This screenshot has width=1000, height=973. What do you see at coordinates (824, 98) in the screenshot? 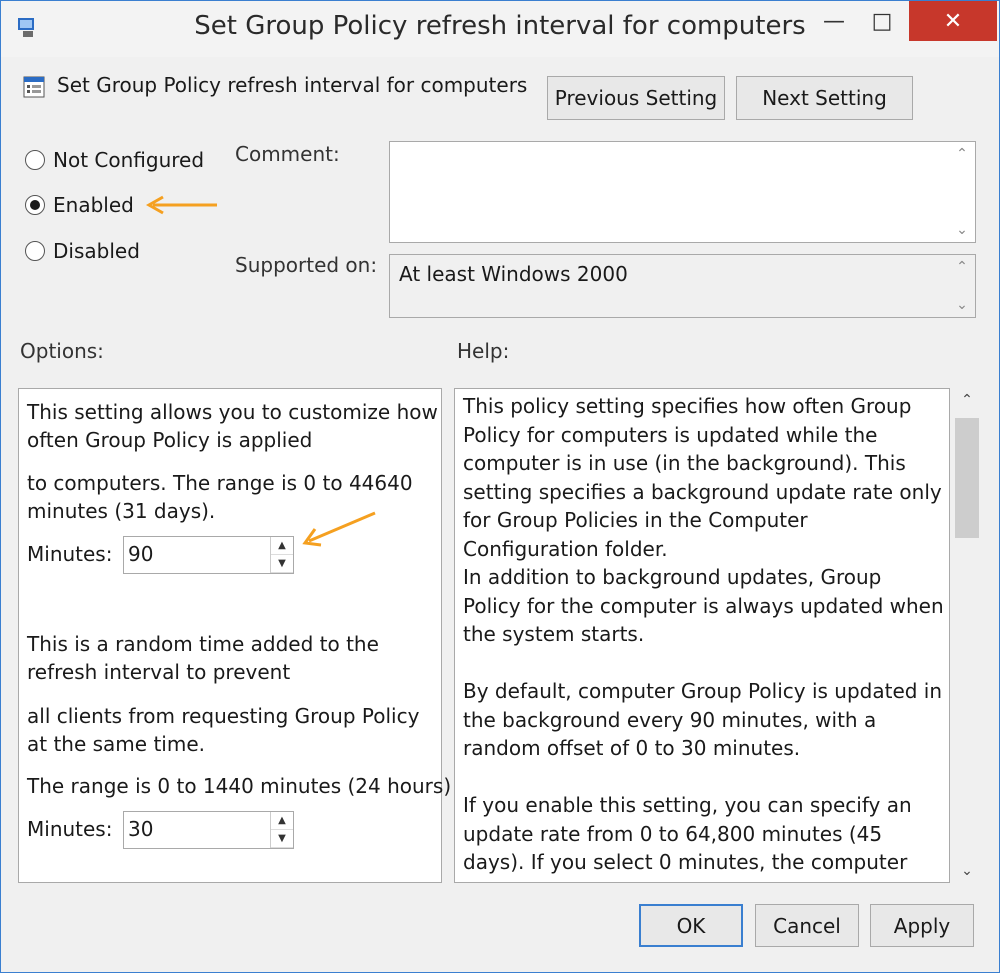
I see `next-setting-button: Next Setting` at bounding box center [824, 98].